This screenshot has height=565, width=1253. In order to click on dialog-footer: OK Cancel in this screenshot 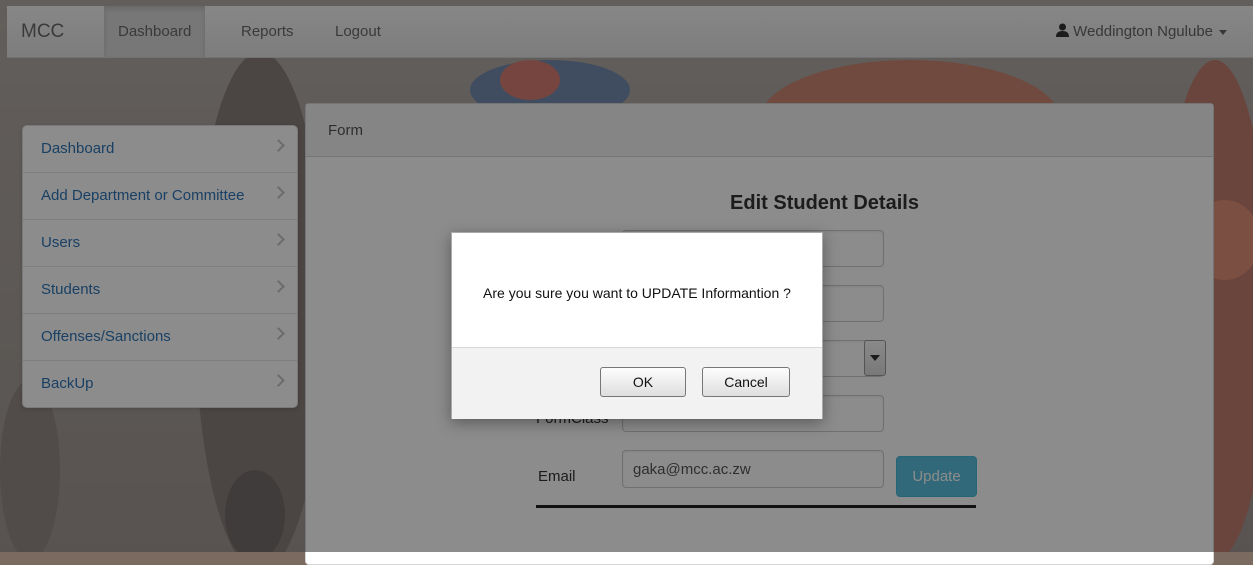, I will do `click(637, 383)`.